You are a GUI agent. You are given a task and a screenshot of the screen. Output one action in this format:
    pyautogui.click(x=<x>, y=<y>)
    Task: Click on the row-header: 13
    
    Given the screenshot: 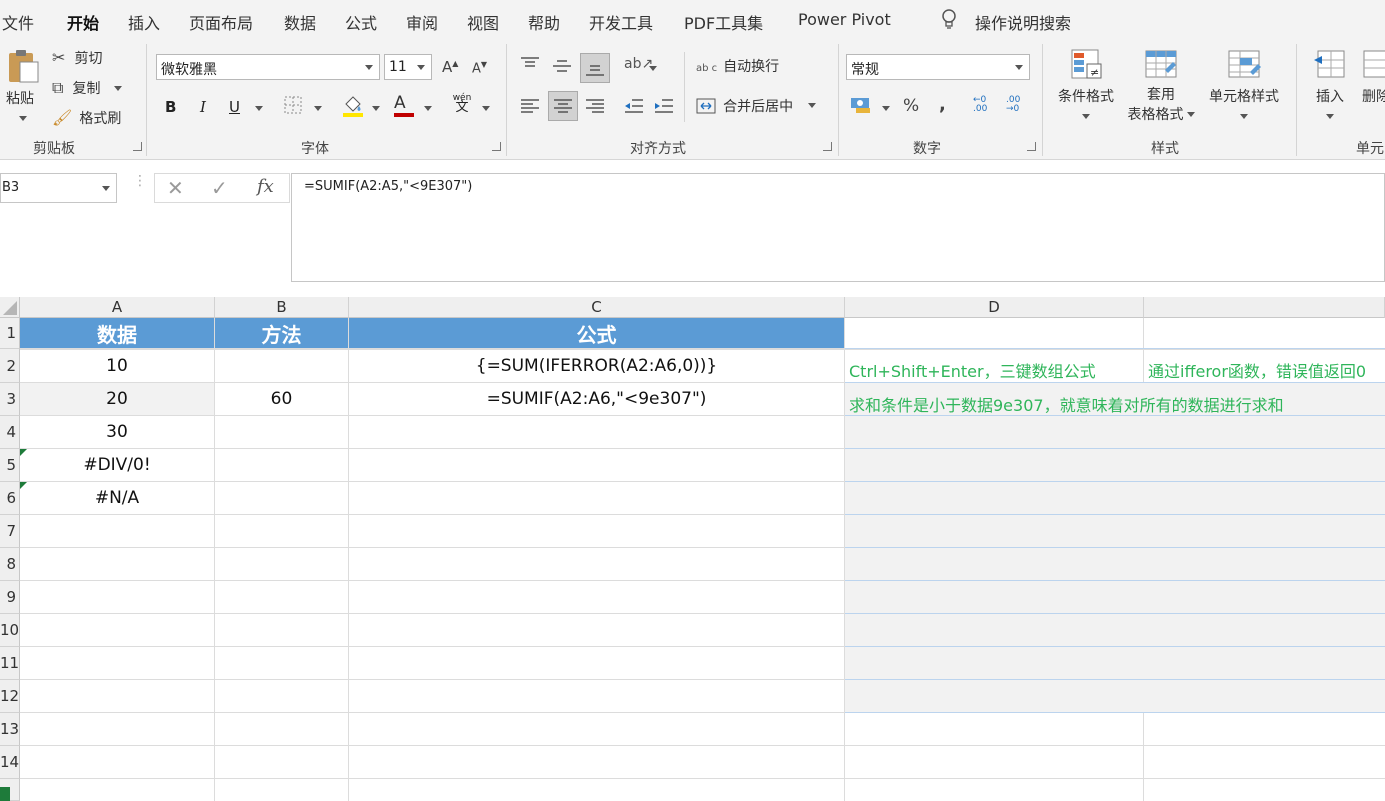 What is the action you would take?
    pyautogui.click(x=10, y=729)
    